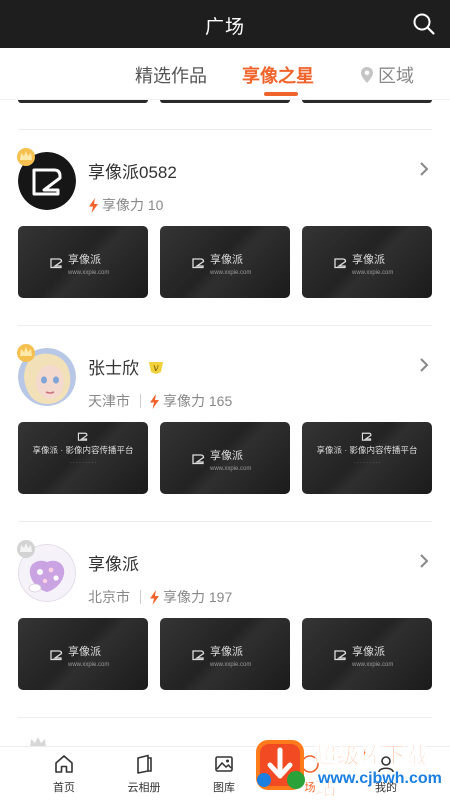 The width and height of the screenshot is (450, 800). Describe the element at coordinates (224, 788) in the screenshot. I see `nav-gallery-label: 图库` at that location.